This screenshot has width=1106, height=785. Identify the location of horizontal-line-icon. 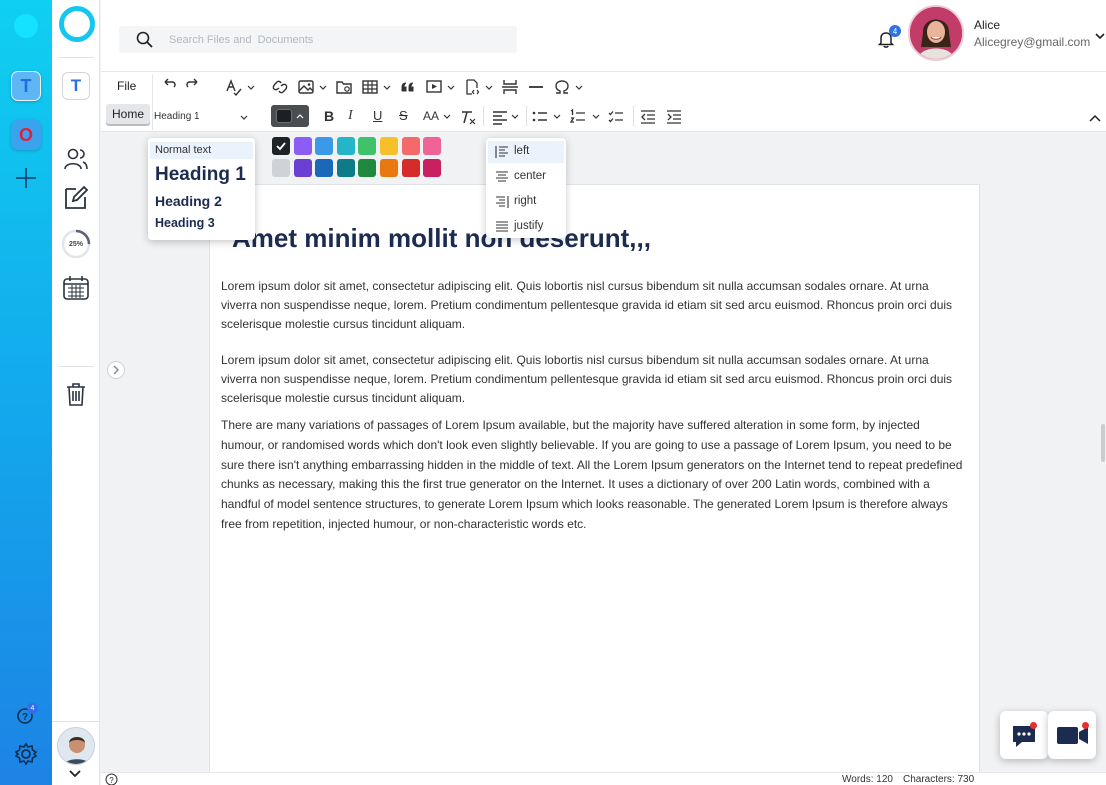
(536, 87).